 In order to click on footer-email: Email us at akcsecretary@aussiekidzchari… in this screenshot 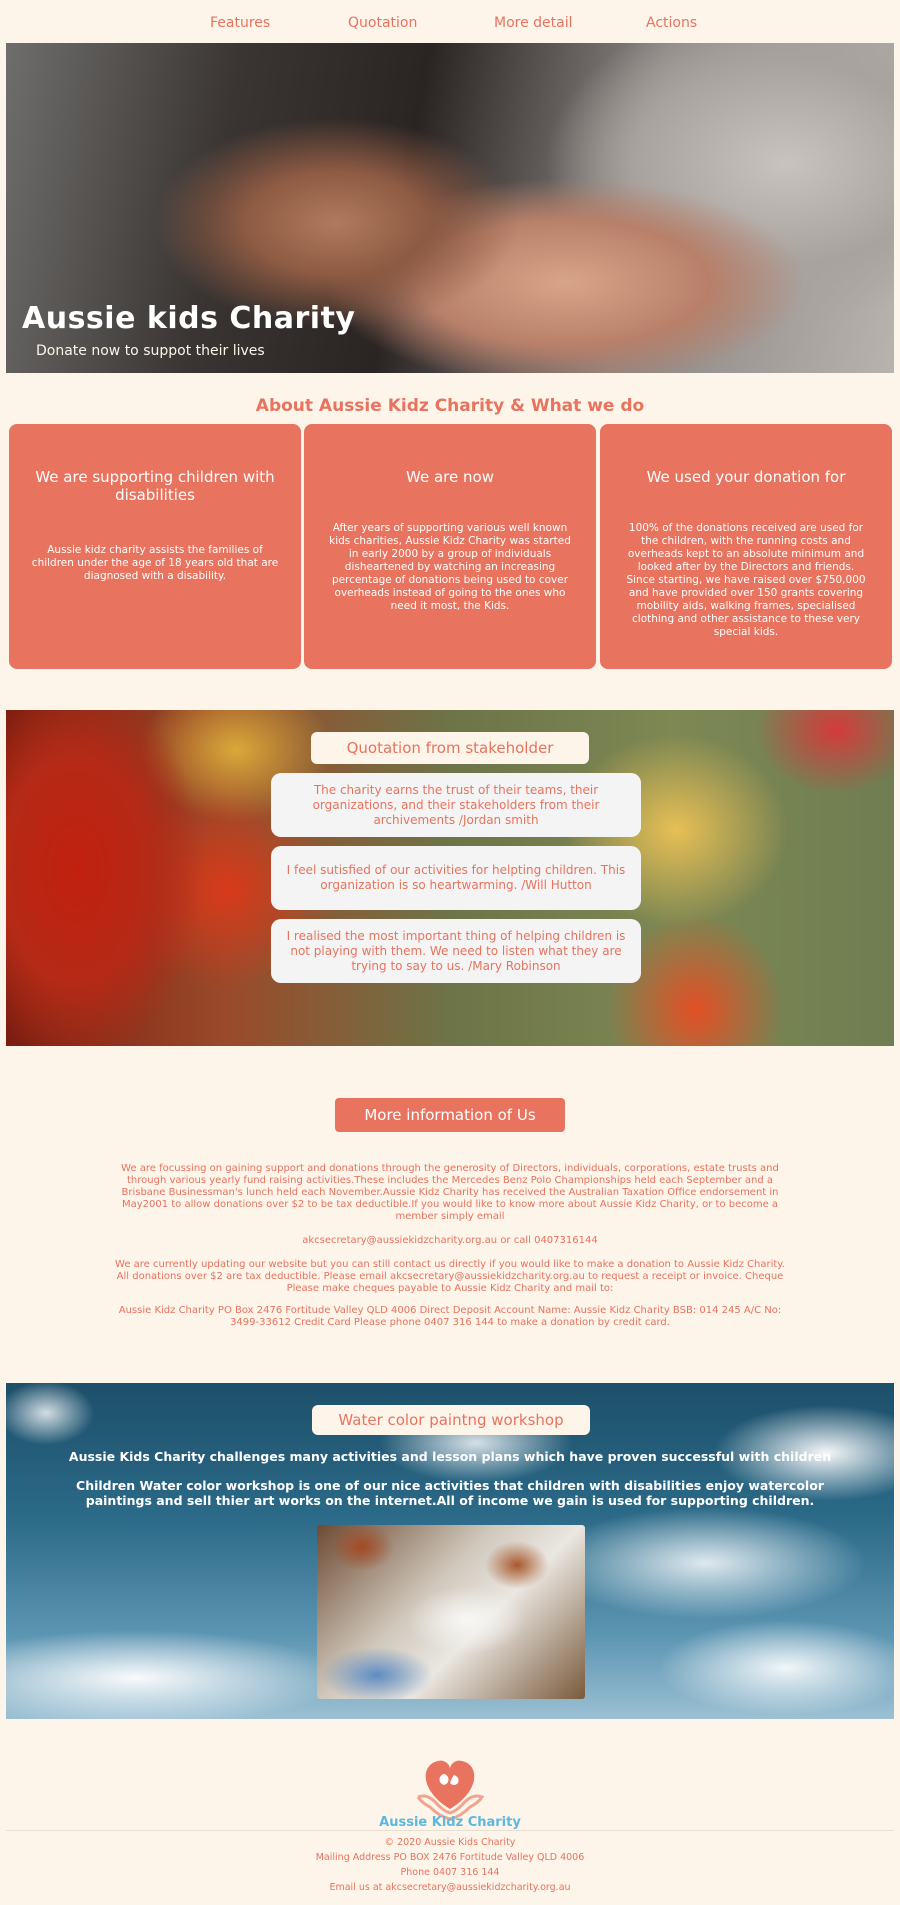, I will do `click(450, 1887)`.